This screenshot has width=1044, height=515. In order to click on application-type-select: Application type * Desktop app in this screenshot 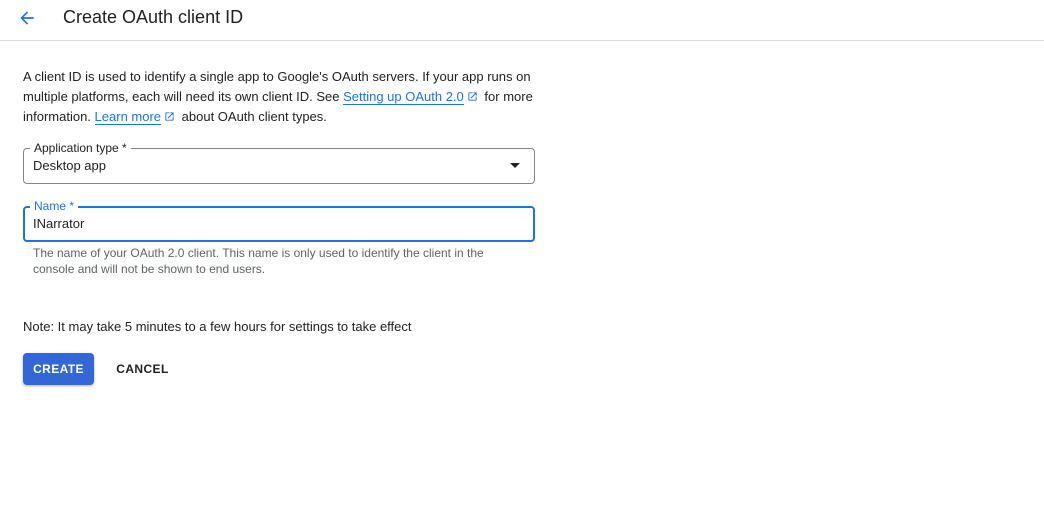, I will do `click(279, 162)`.